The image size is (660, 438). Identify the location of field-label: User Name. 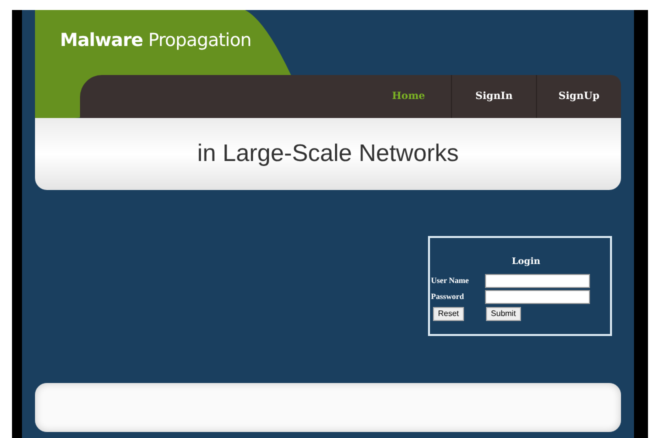
(450, 280).